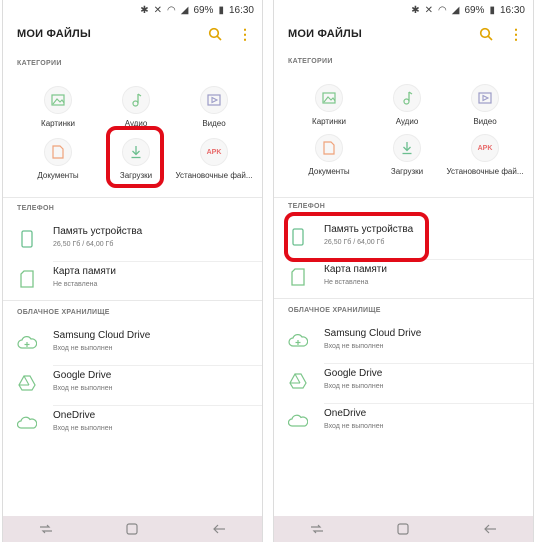 The image size is (538, 542). Describe the element at coordinates (83, 244) in the screenshot. I see `list-item-subtitle: 26,50 Гб / 64,00 Гб` at that location.